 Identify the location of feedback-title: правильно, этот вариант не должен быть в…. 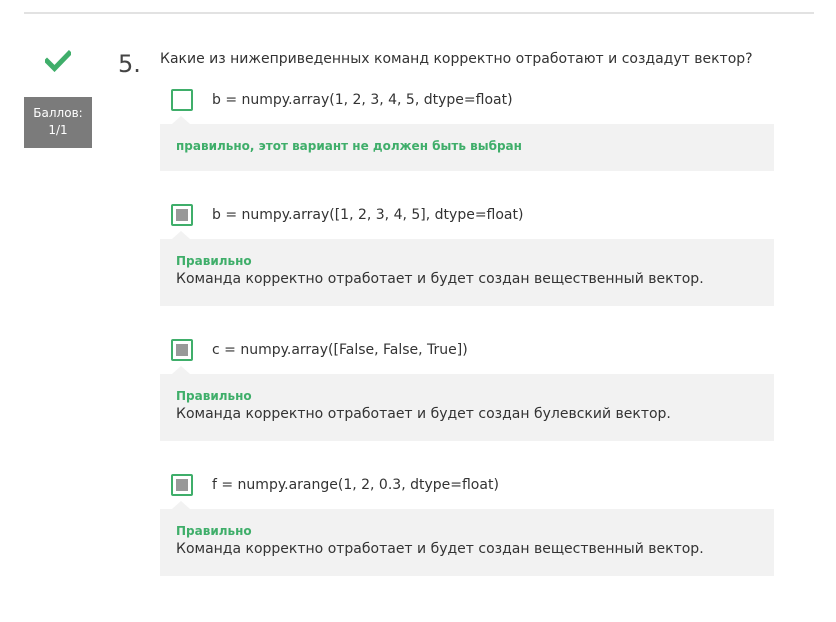
(349, 146).